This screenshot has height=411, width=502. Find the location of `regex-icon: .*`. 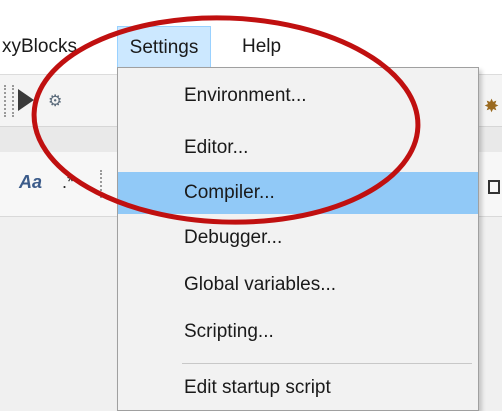

regex-icon: .* is located at coordinates (68, 182).